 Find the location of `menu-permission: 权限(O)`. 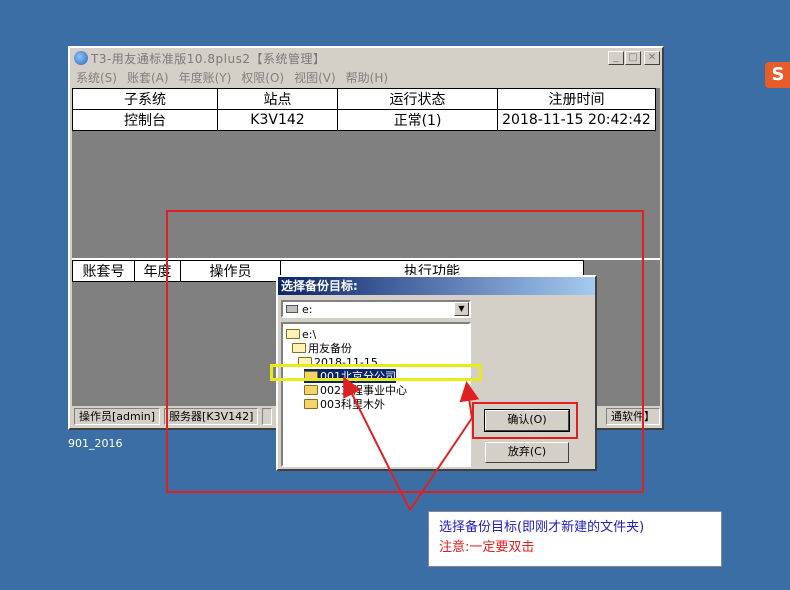

menu-permission: 权限(O) is located at coordinates (262, 77).